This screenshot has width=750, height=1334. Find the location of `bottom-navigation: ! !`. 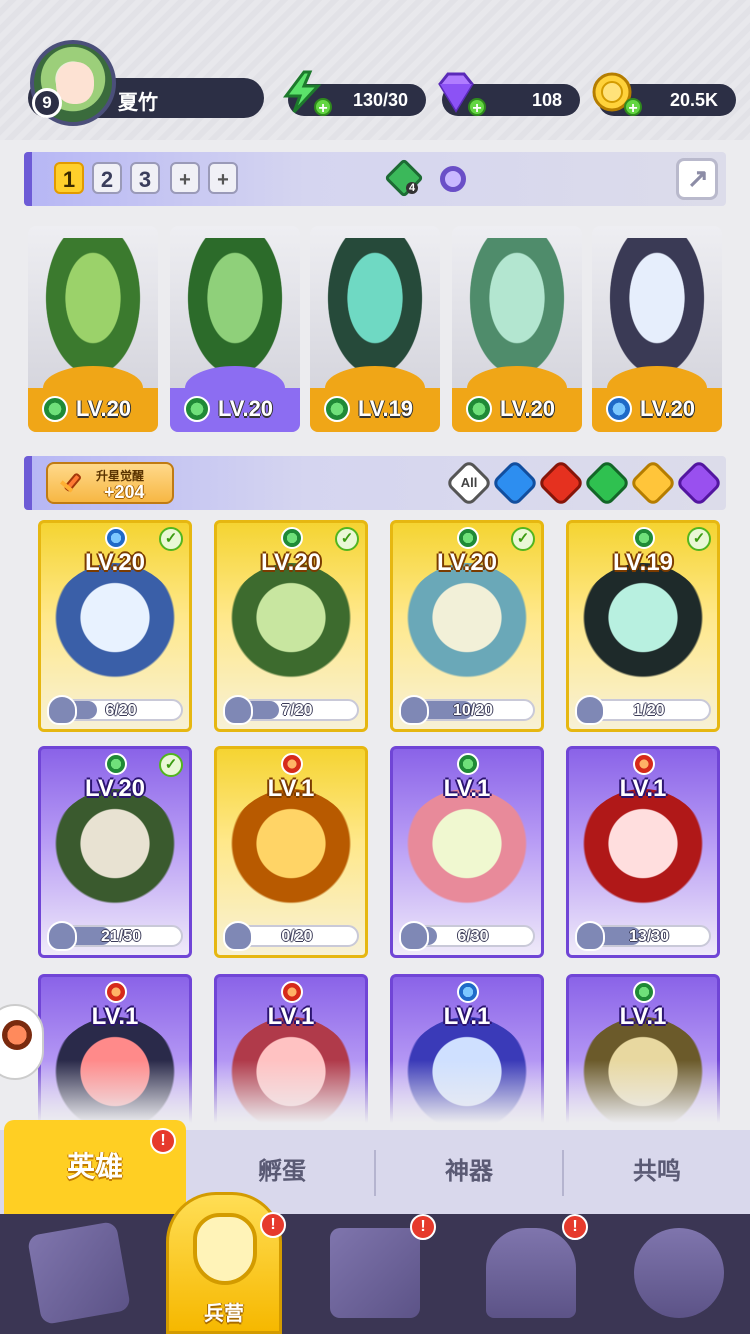

bottom-navigation: ! ! is located at coordinates (375, 1274).